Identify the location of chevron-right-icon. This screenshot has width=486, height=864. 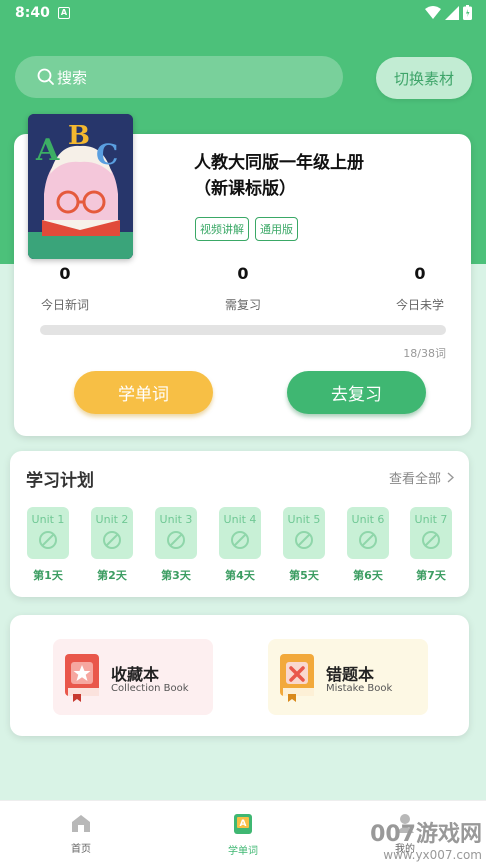
(451, 477).